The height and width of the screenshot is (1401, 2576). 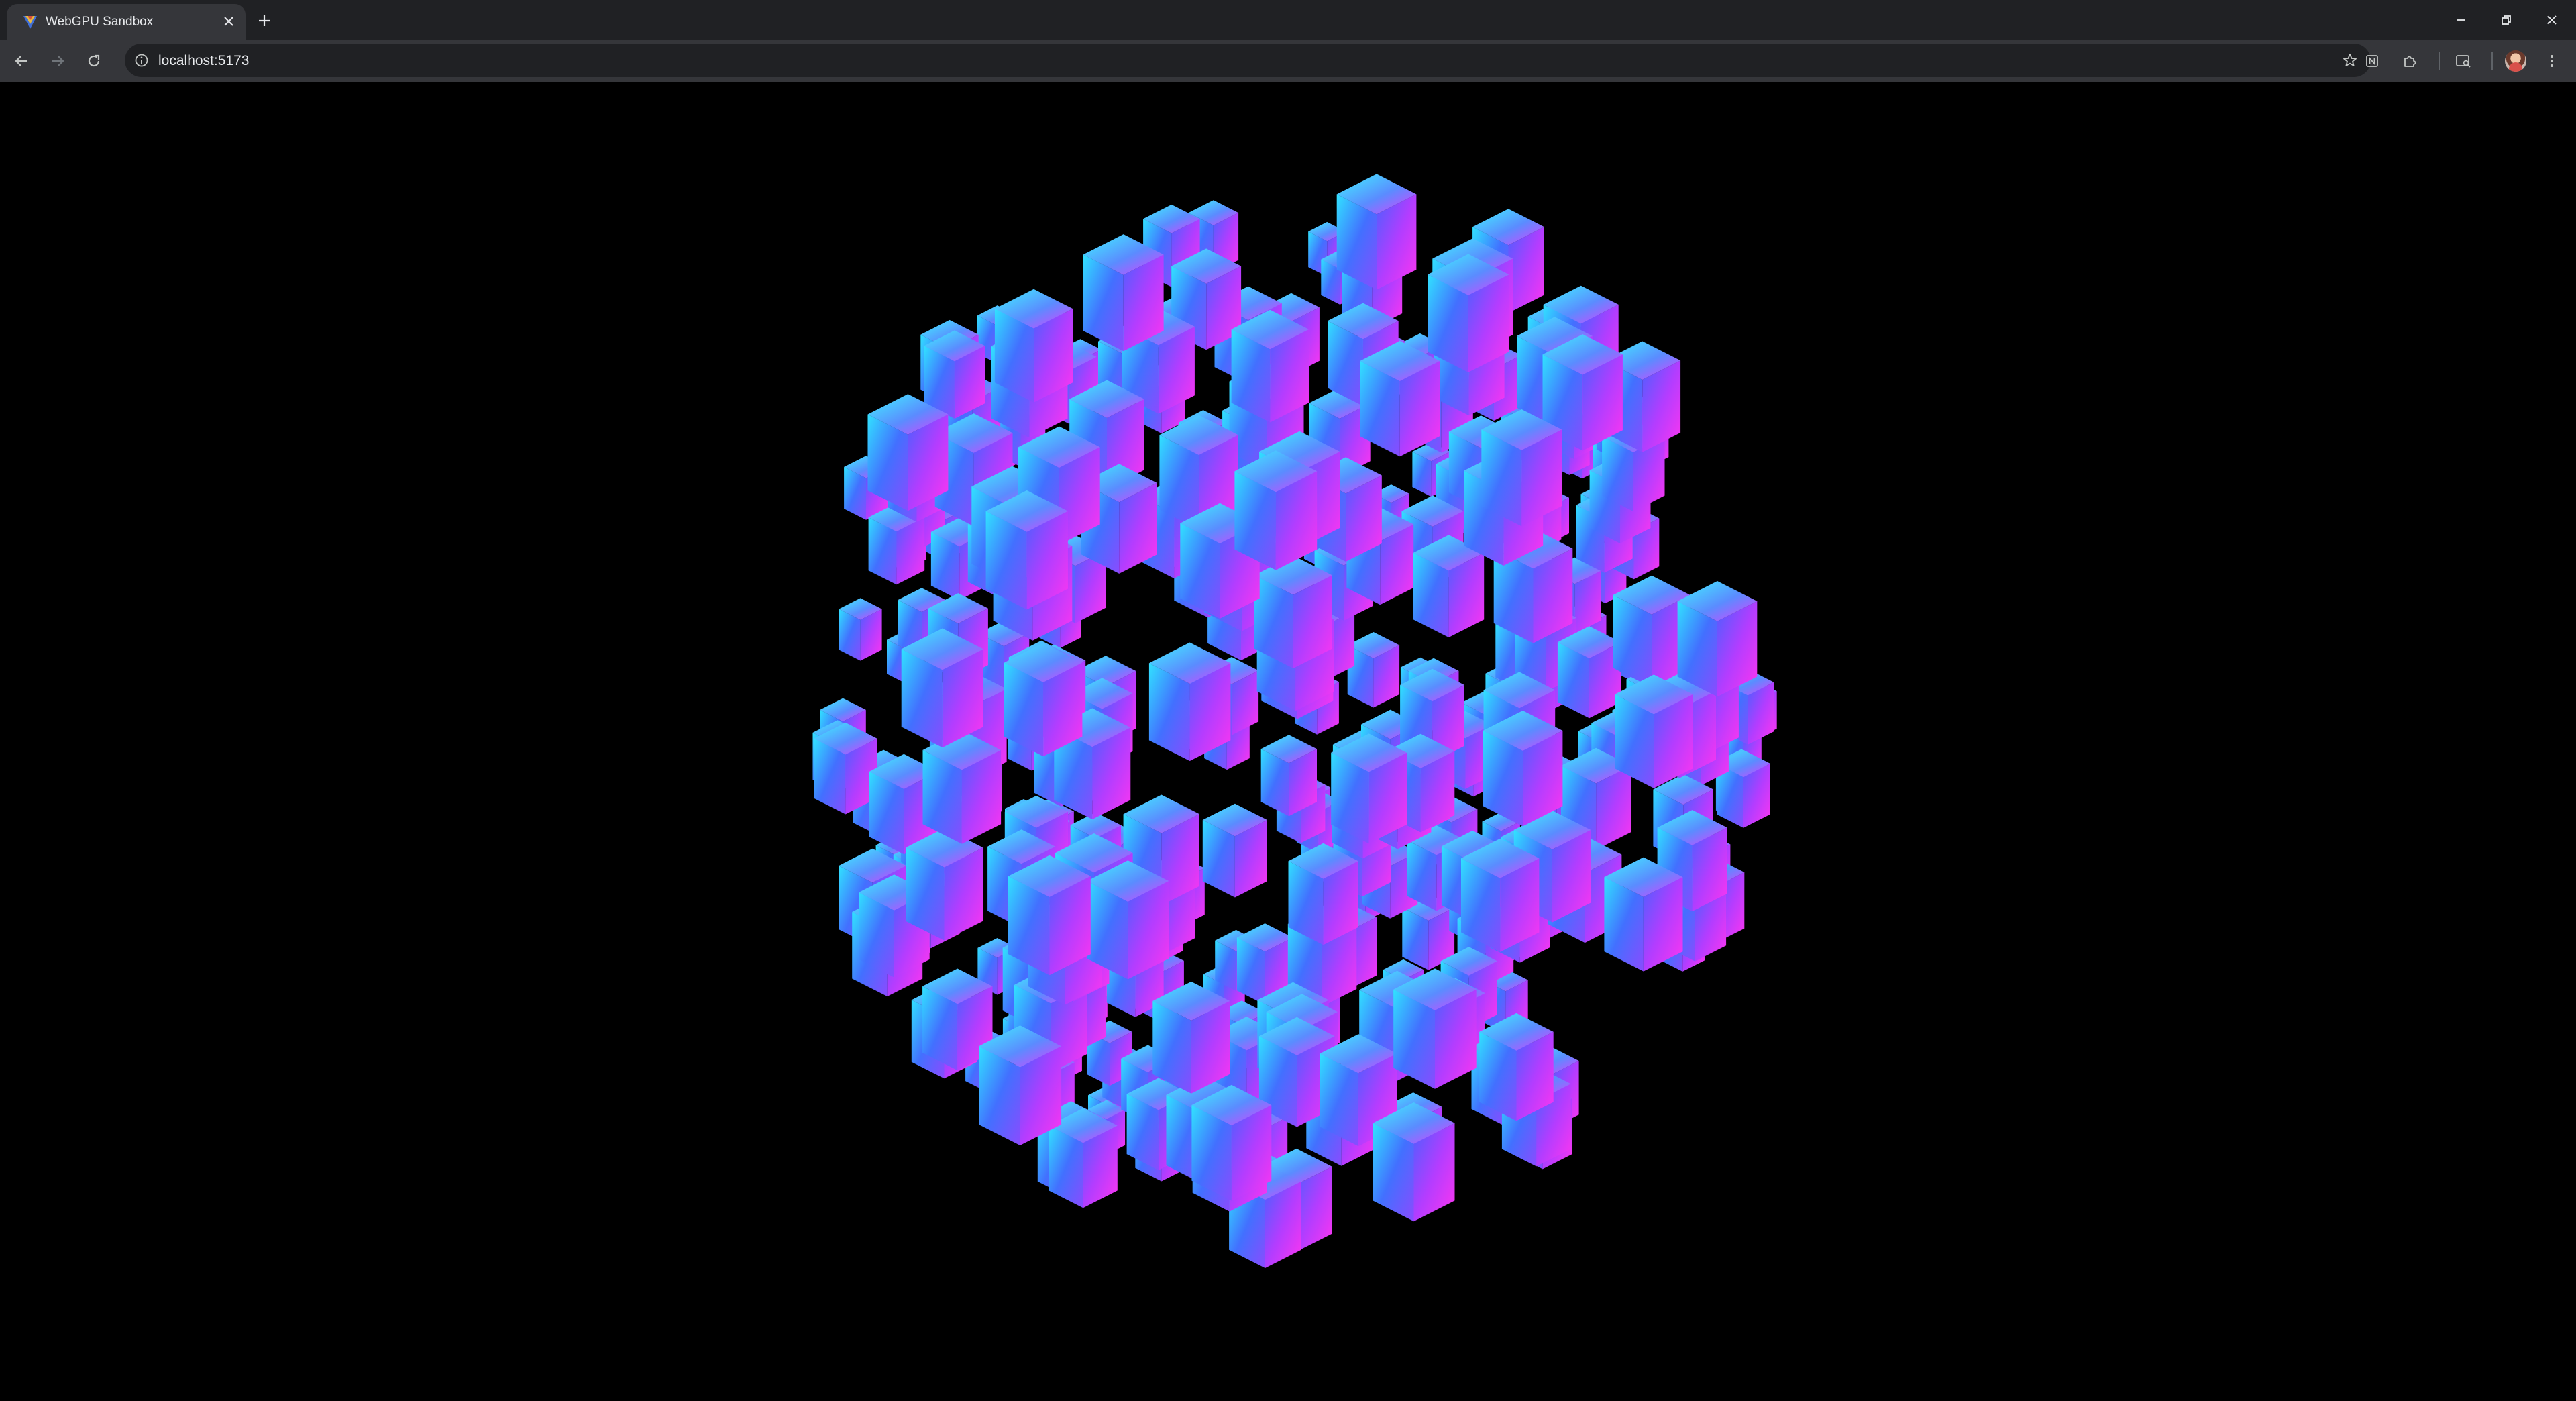 I want to click on browser-toolbar: localhost:5173, so click(x=1288, y=61).